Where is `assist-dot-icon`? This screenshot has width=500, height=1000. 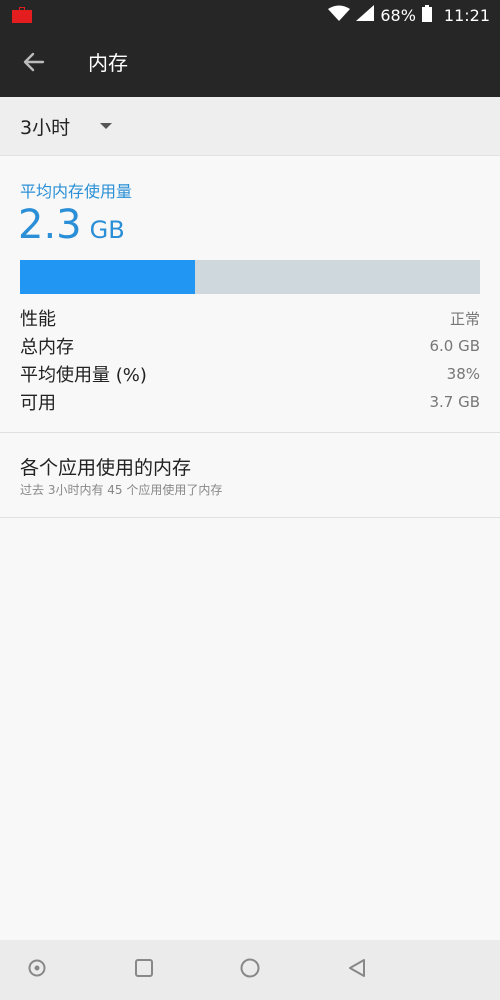
assist-dot-icon is located at coordinates (37, 970).